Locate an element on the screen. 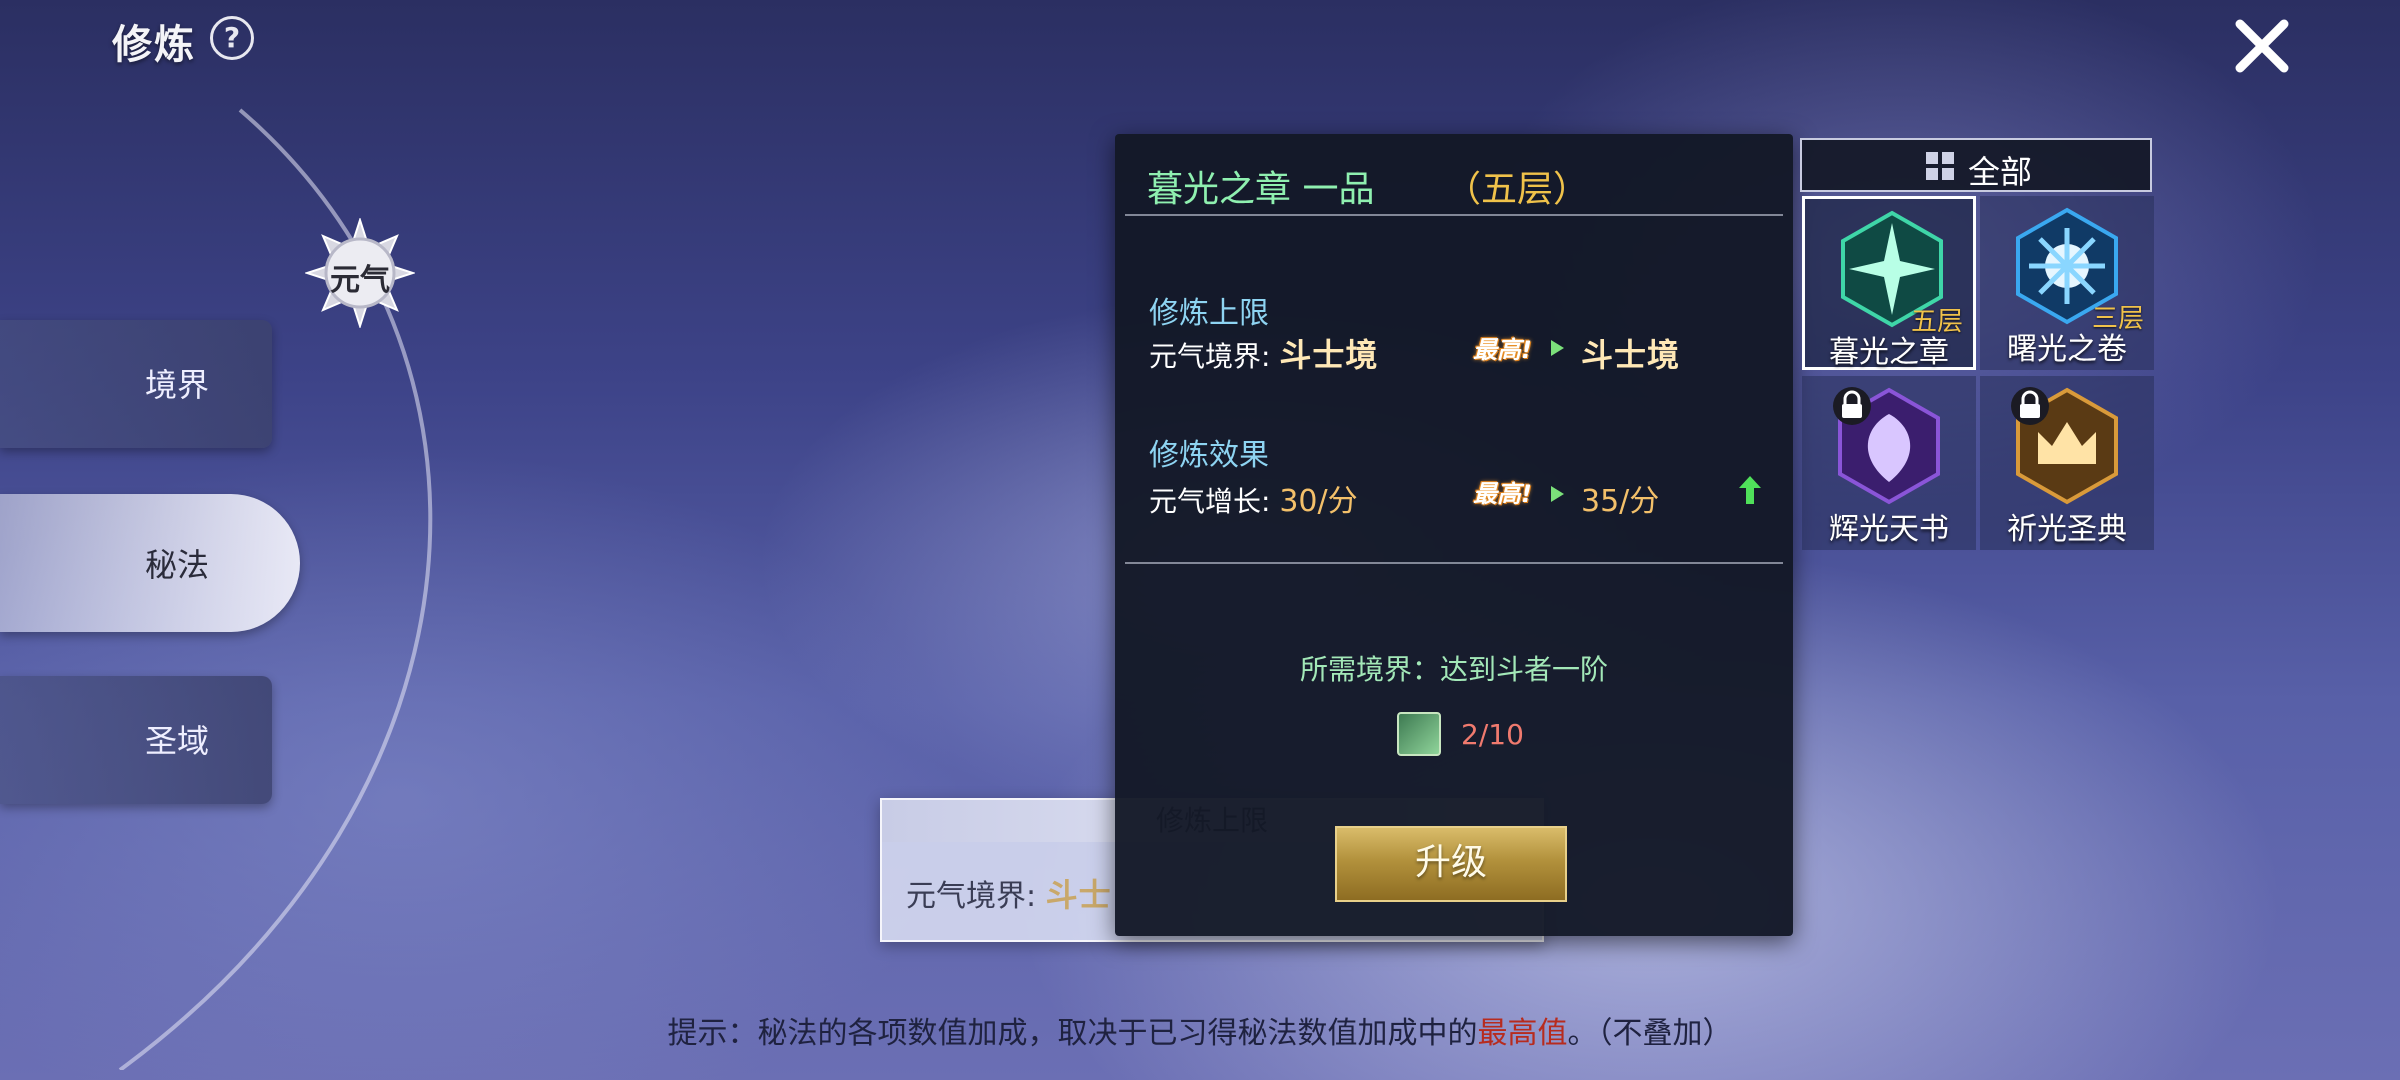 Image resolution: width=2400 pixels, height=1080 pixels. technique-name: 暮光之章 is located at coordinates (1889, 352).